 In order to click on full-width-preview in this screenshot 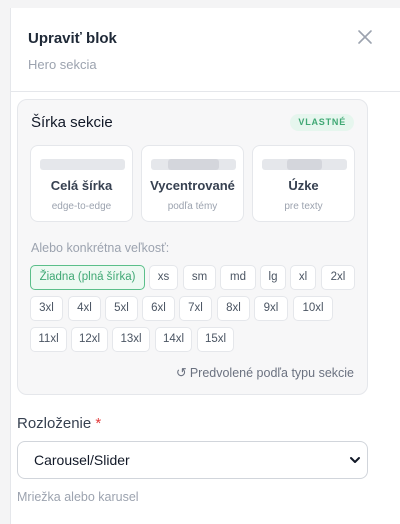, I will do `click(82, 164)`.